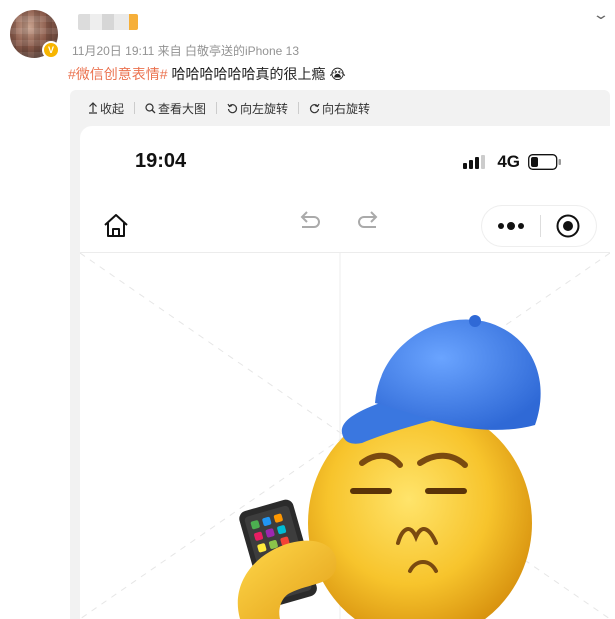 The image size is (615, 619). What do you see at coordinates (508, 161) in the screenshot?
I see `network-label: 4G` at bounding box center [508, 161].